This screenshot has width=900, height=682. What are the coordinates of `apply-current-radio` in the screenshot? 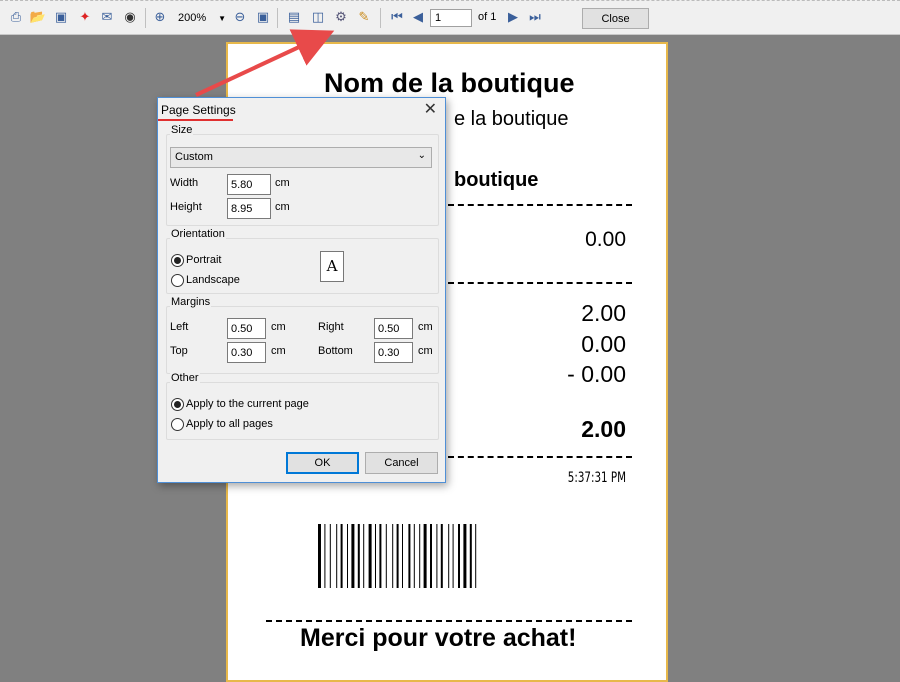 It's located at (177, 404).